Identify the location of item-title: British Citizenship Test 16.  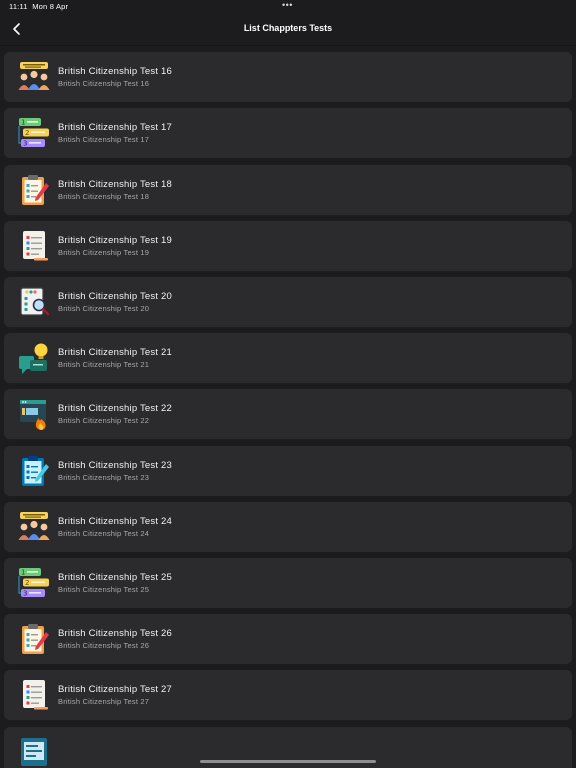
(115, 72).